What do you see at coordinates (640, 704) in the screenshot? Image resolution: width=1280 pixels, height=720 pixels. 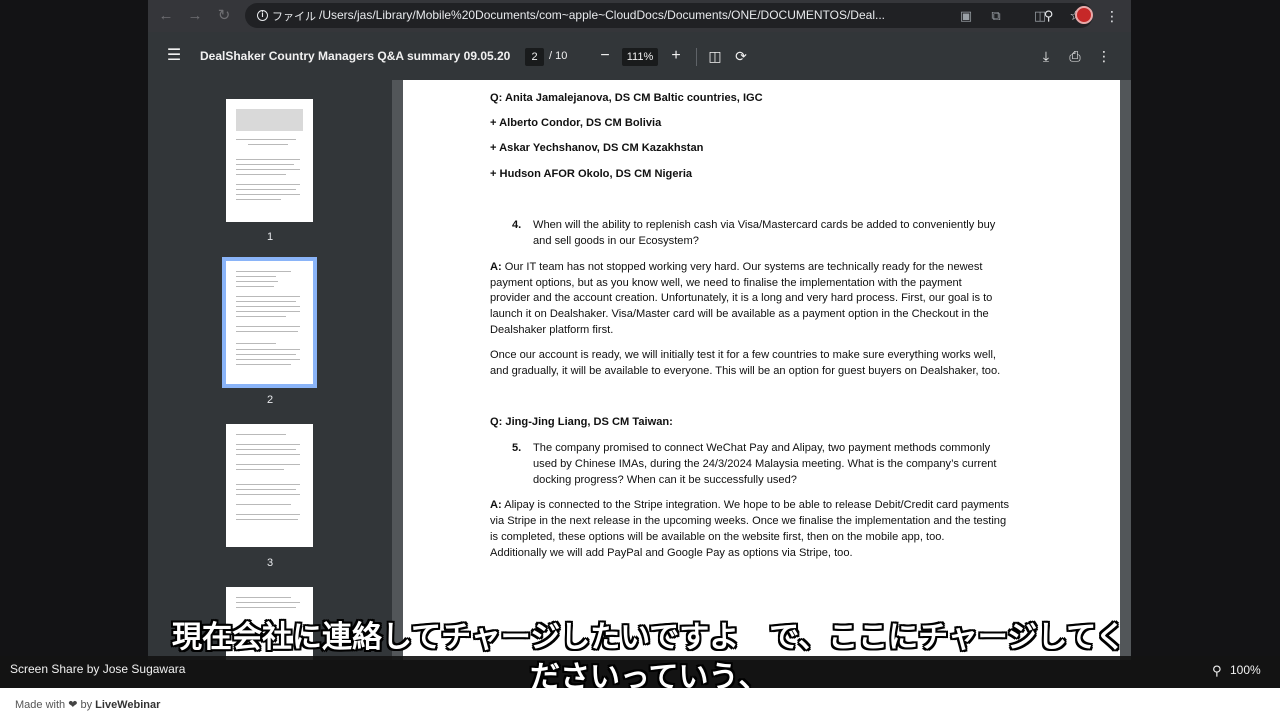 I see `footer: Made with ❤ by LiveWebinar` at bounding box center [640, 704].